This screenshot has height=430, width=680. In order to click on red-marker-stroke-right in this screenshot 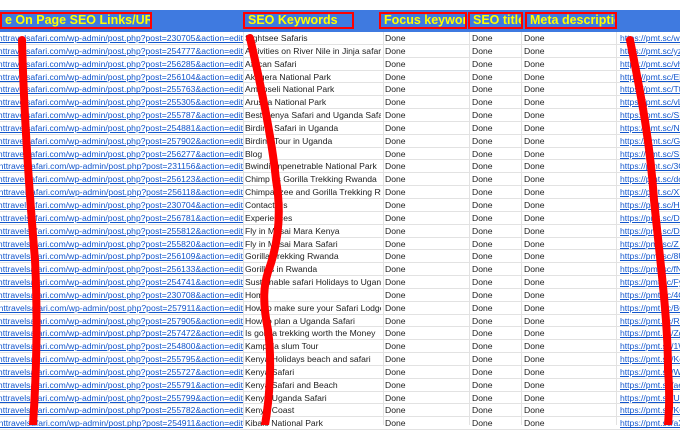, I will do `click(650, 230)`.